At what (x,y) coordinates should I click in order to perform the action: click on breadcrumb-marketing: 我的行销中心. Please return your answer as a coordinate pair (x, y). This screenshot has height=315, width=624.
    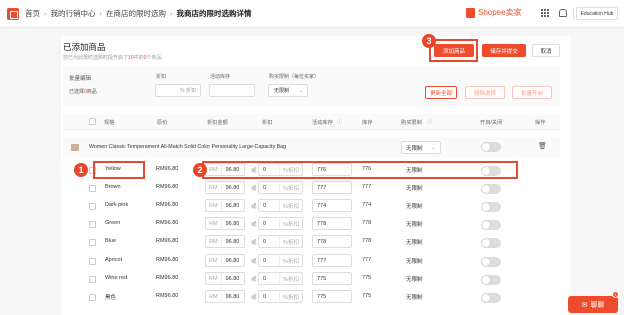
    Looking at the image, I should click on (73, 13).